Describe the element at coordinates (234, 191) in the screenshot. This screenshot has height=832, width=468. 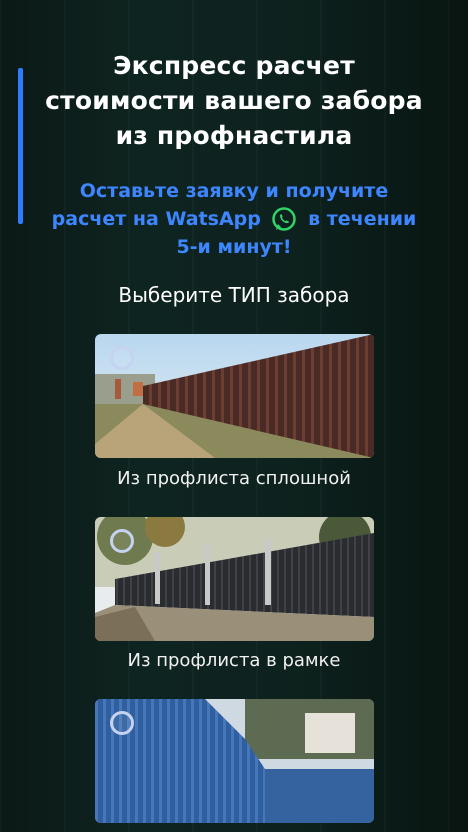
I see `subtitle-line: Оставьте заявку и получите` at that location.